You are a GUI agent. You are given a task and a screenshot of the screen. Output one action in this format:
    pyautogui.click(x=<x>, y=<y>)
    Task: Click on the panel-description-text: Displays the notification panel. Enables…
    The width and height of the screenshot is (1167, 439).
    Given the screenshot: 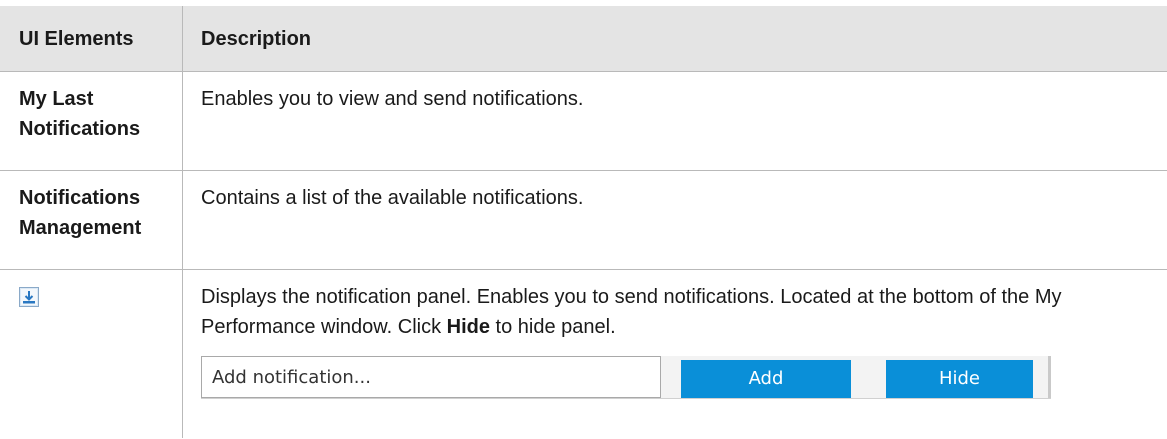 What is the action you would take?
    pyautogui.click(x=674, y=312)
    